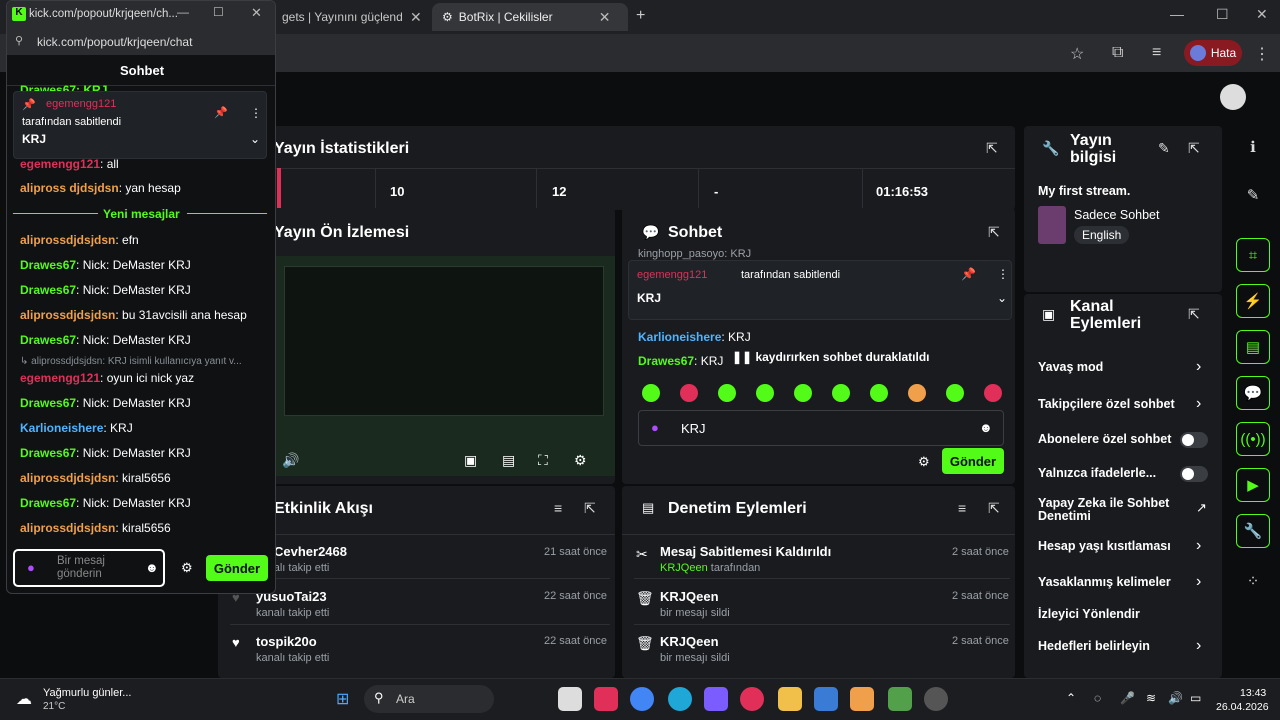  What do you see at coordinates (900, 699) in the screenshot?
I see `minecraft-icon` at bounding box center [900, 699].